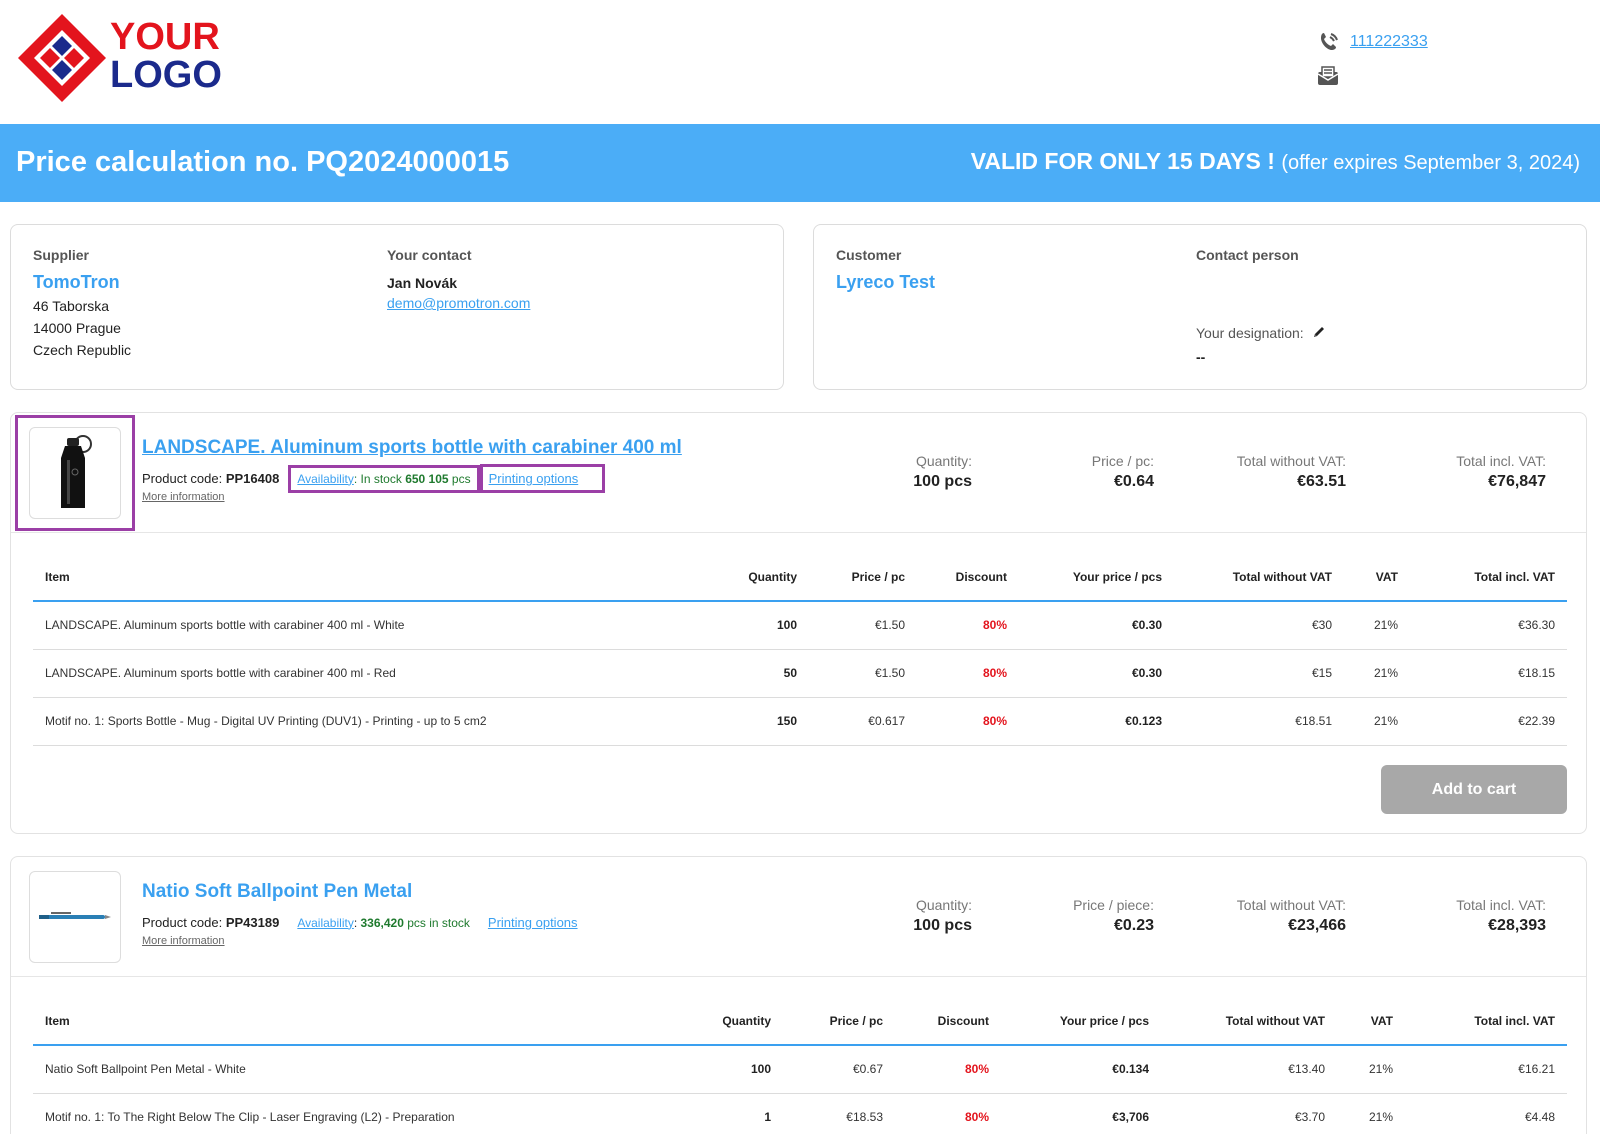 This screenshot has width=1600, height=1134. Describe the element at coordinates (71, 306) in the screenshot. I see `address-line: 46 Taborska` at that location.